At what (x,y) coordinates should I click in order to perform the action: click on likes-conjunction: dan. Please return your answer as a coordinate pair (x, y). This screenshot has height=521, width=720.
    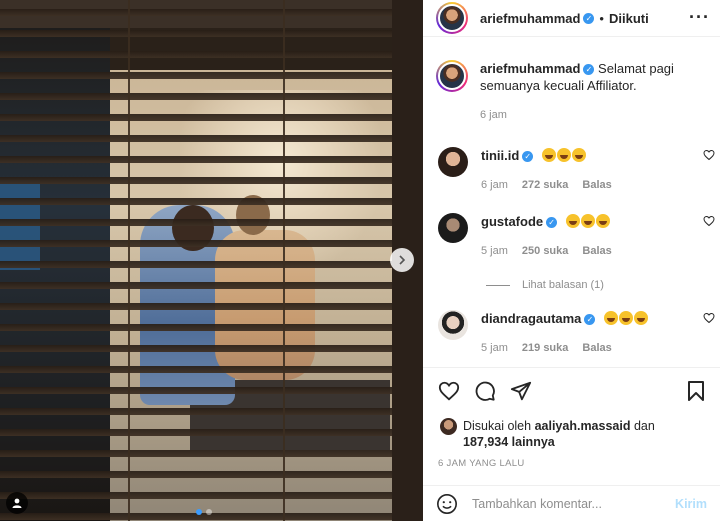
    Looking at the image, I should click on (644, 426).